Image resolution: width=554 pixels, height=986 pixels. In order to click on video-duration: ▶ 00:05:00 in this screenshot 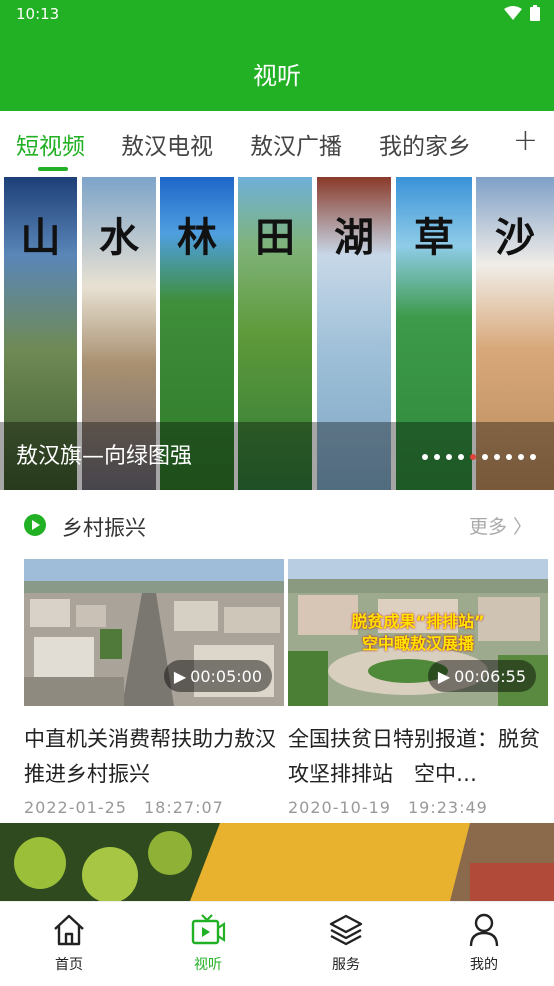, I will do `click(217, 676)`.